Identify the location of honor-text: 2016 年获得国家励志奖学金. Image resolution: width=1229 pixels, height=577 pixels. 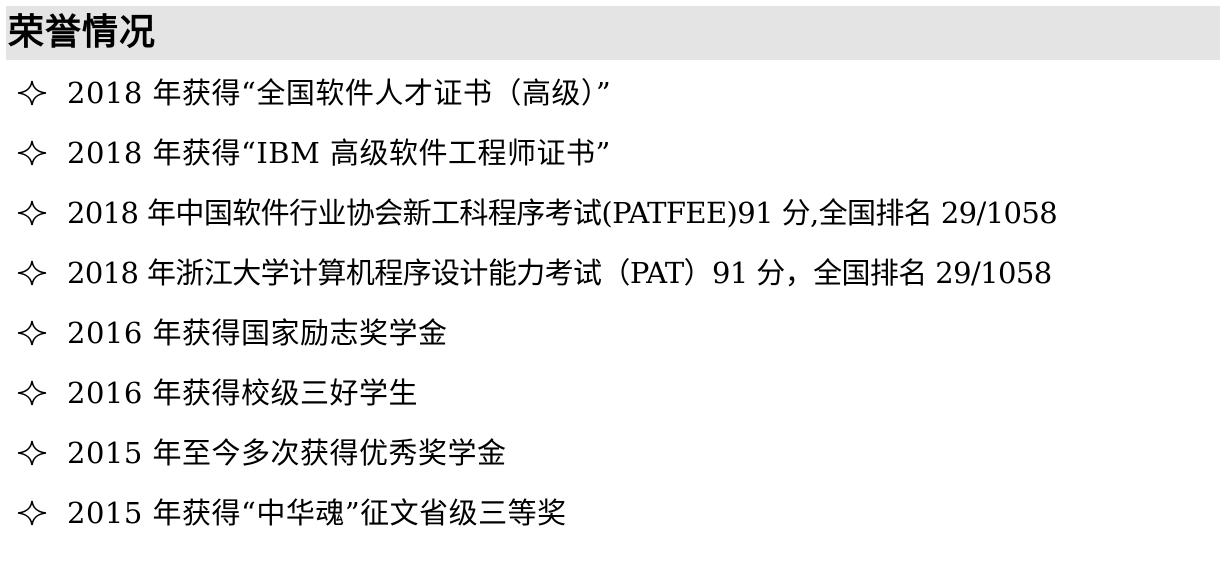
(257, 333).